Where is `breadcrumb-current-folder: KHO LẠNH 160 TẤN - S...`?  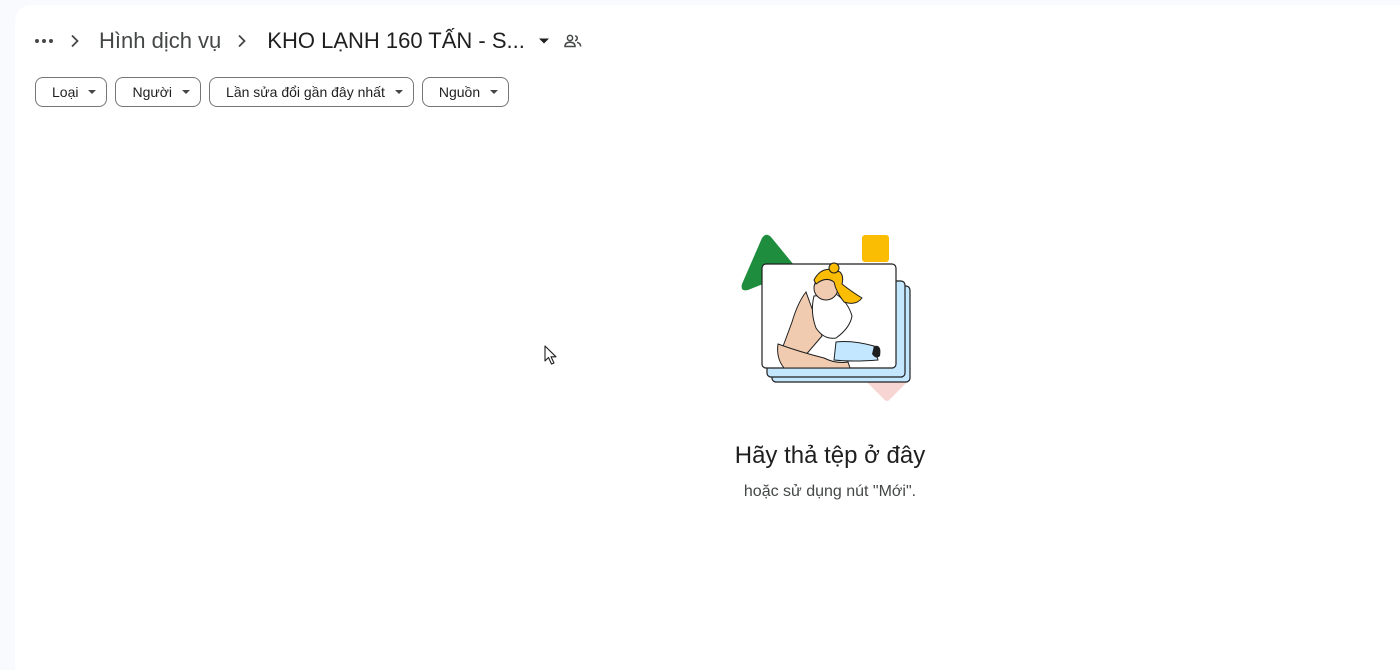 breadcrumb-current-folder: KHO LẠNH 160 TẤN - S... is located at coordinates (392, 41).